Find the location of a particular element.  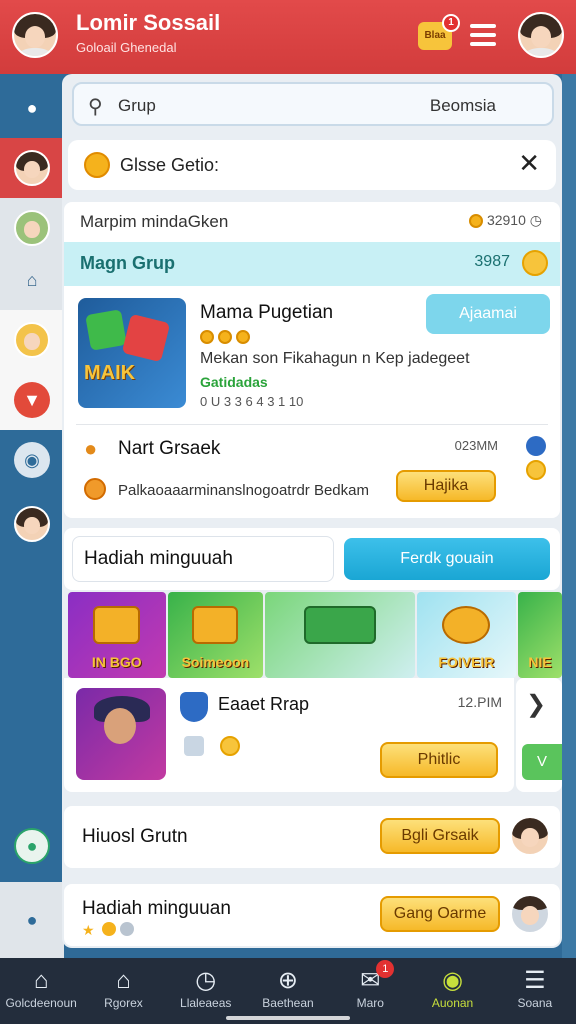

match-action-button: Phitlic is located at coordinates (439, 760).